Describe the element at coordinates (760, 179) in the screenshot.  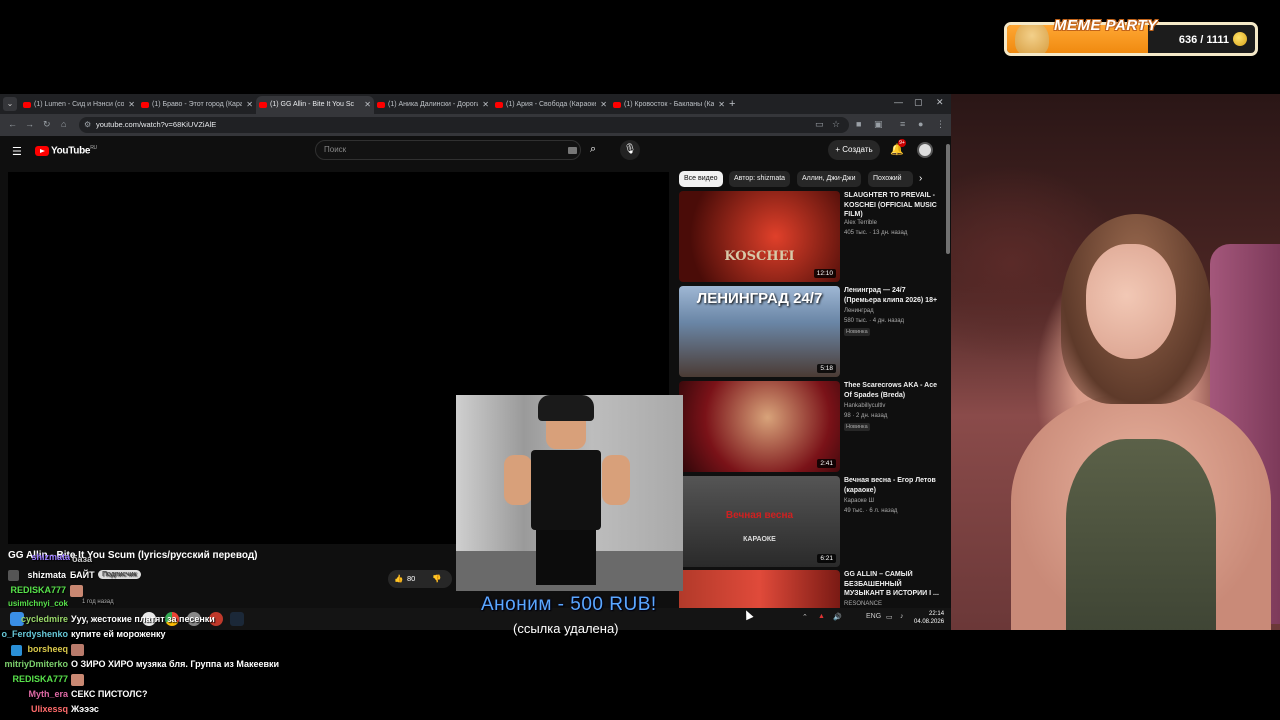
I see `chip-author: Автор: shizmata` at that location.